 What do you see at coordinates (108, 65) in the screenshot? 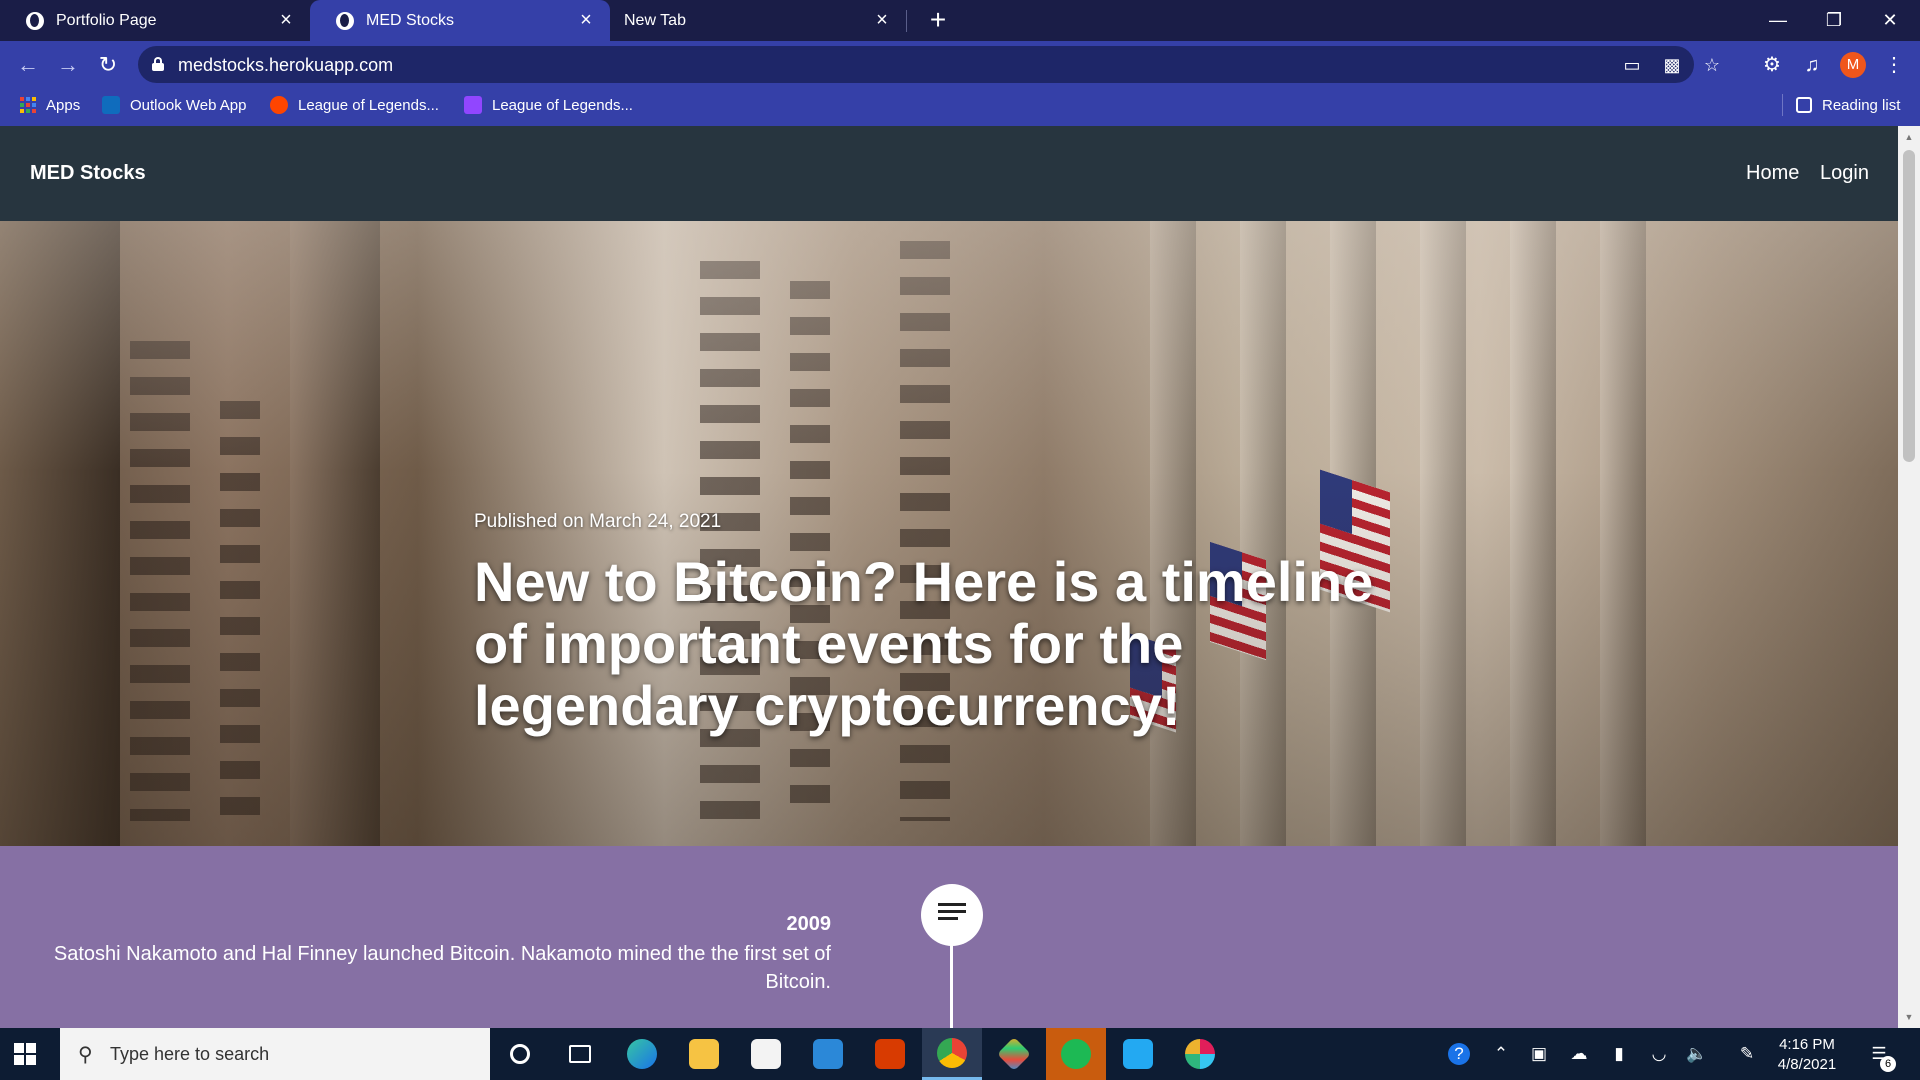
I see `reload-icon: ↻` at bounding box center [108, 65].